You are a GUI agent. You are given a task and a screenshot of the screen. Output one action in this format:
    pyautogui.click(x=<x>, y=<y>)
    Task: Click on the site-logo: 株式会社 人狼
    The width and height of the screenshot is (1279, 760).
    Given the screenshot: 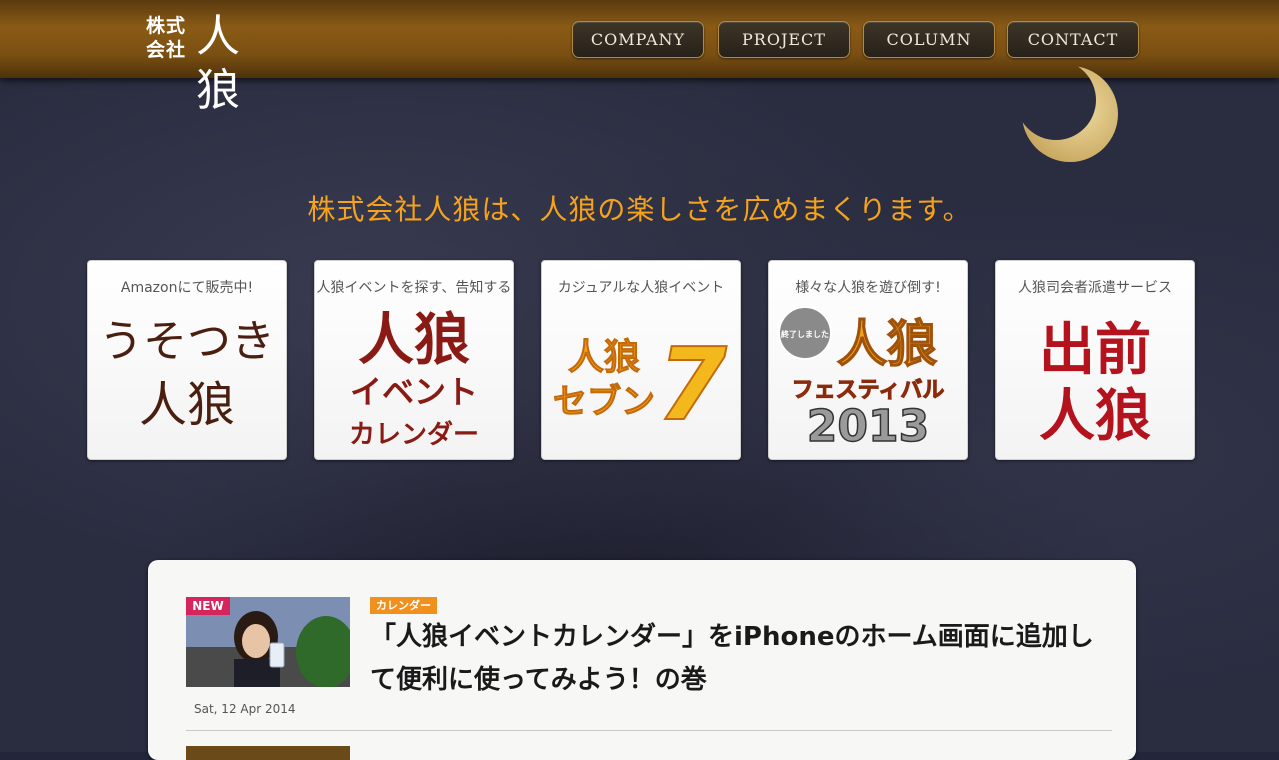 What is the action you would take?
    pyautogui.click(x=211, y=63)
    